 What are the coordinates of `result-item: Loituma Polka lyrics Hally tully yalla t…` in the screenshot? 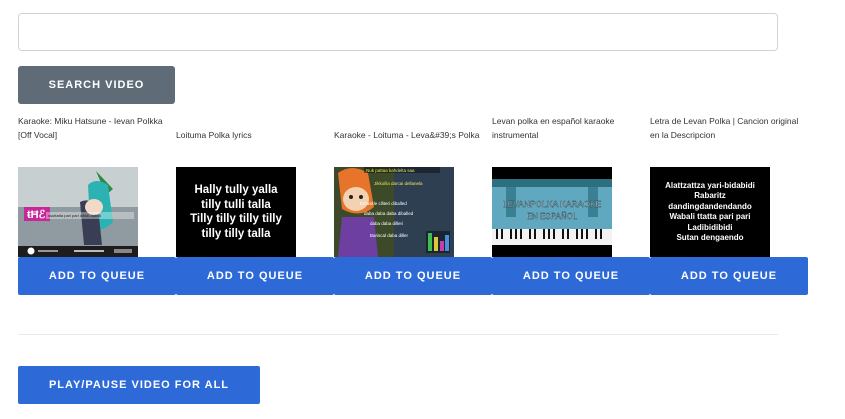 It's located at (255, 205).